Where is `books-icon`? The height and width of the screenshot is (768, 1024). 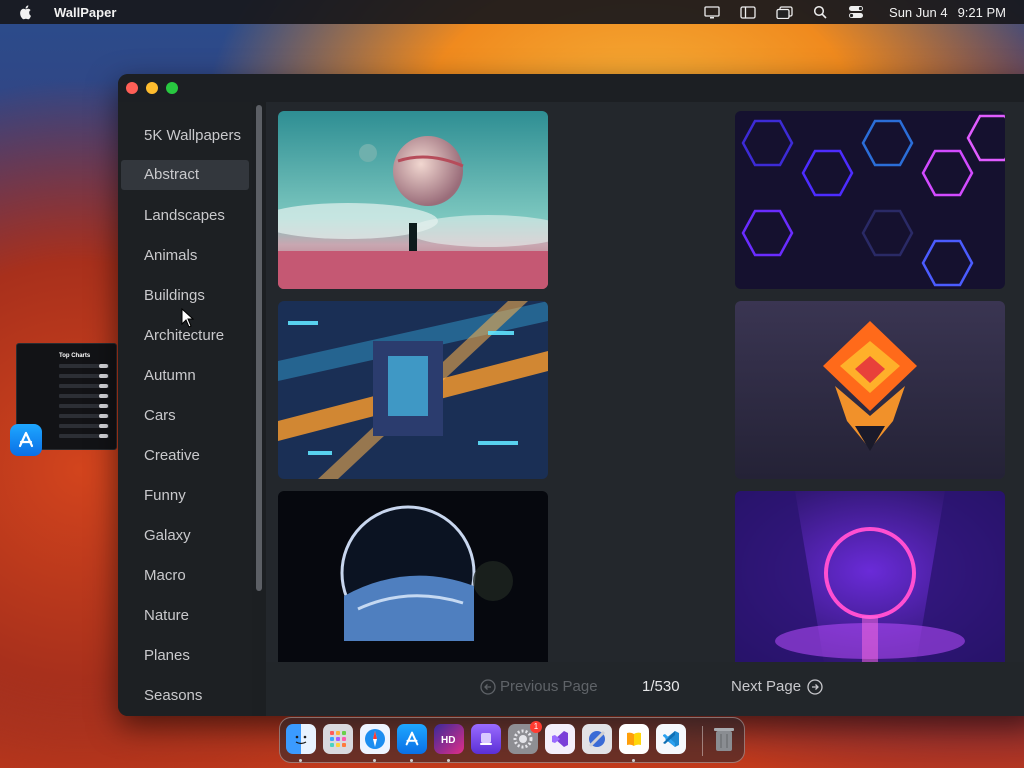
books-icon is located at coordinates (634, 739).